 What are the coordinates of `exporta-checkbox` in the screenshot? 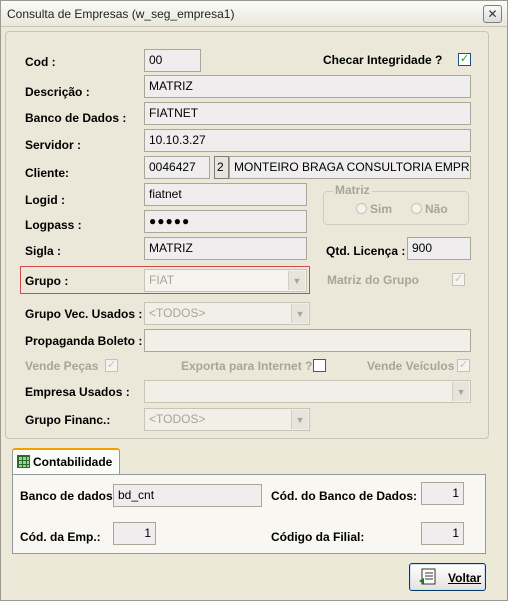 It's located at (319, 365).